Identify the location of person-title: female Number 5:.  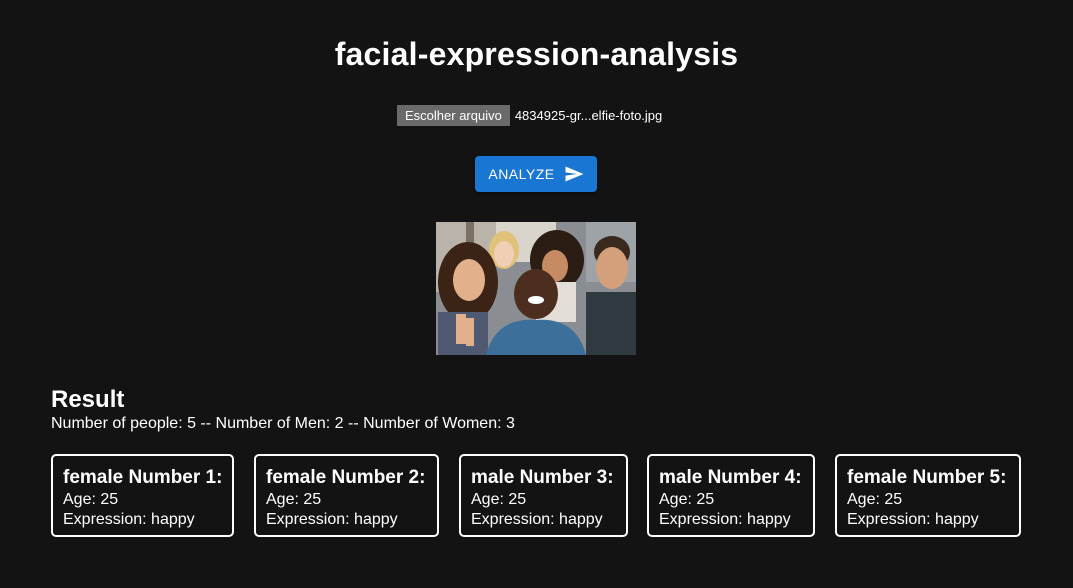
(927, 477).